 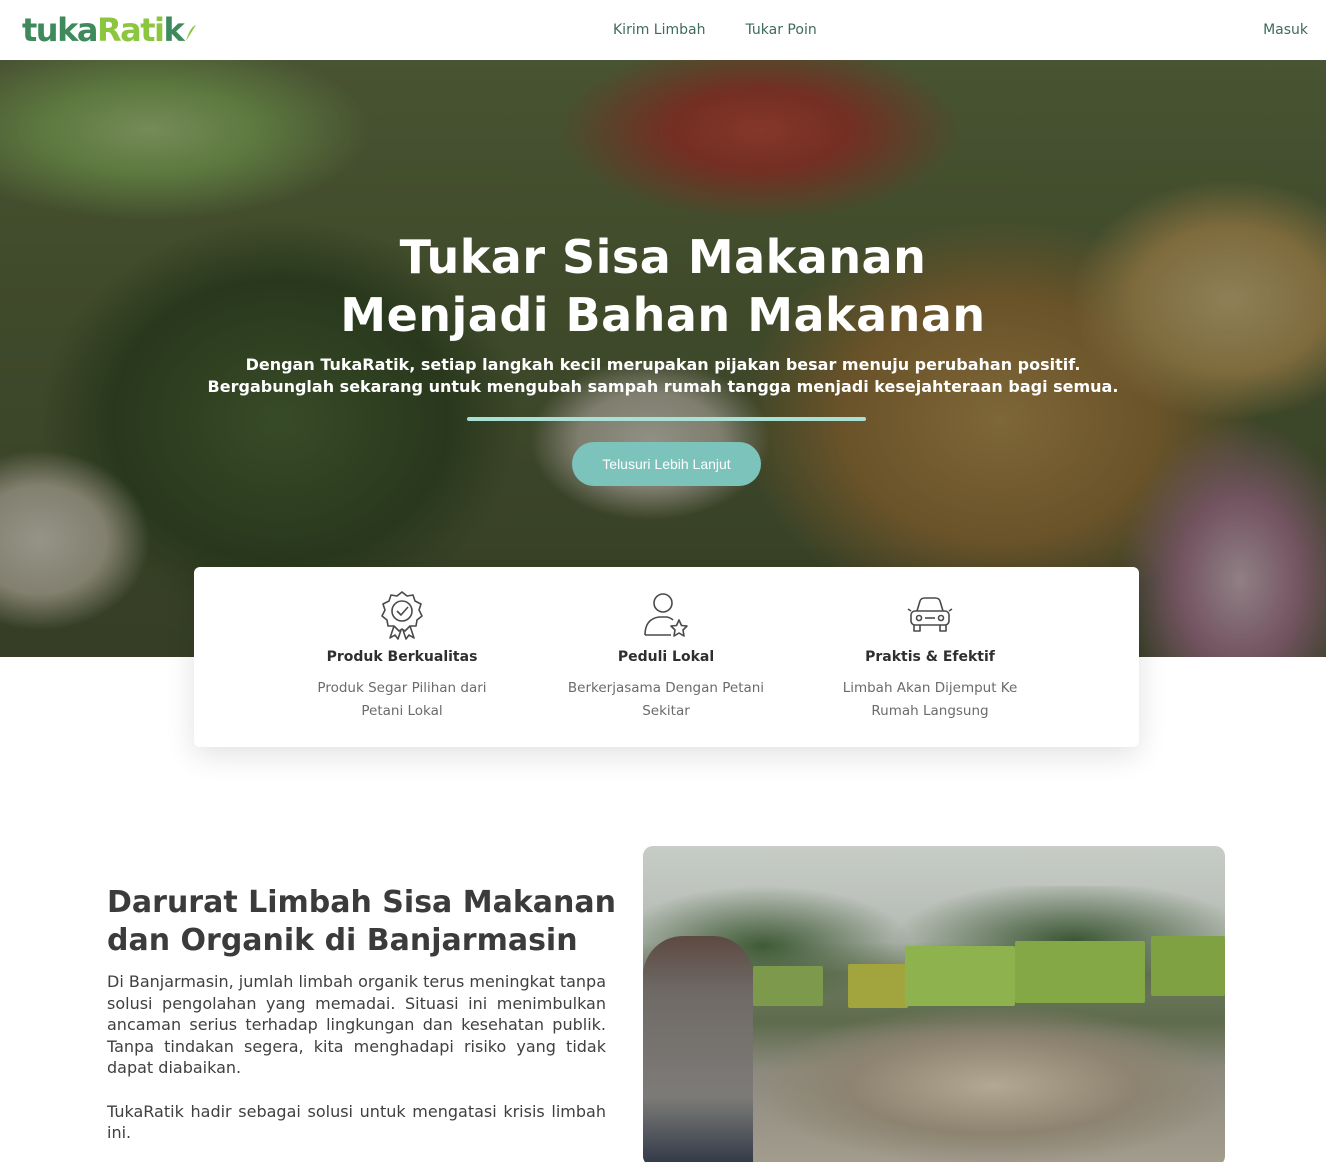 I want to click on certificate-badge-icon, so click(x=402, y=615).